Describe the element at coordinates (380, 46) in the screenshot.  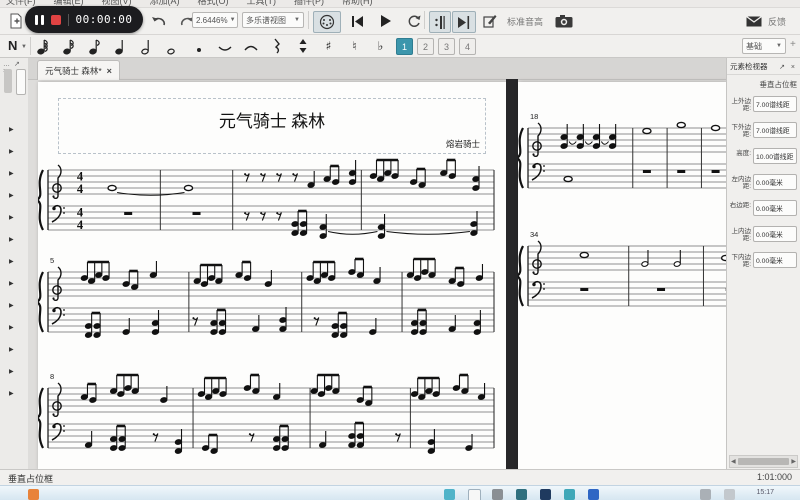
I see `flat-icon: ♭` at that location.